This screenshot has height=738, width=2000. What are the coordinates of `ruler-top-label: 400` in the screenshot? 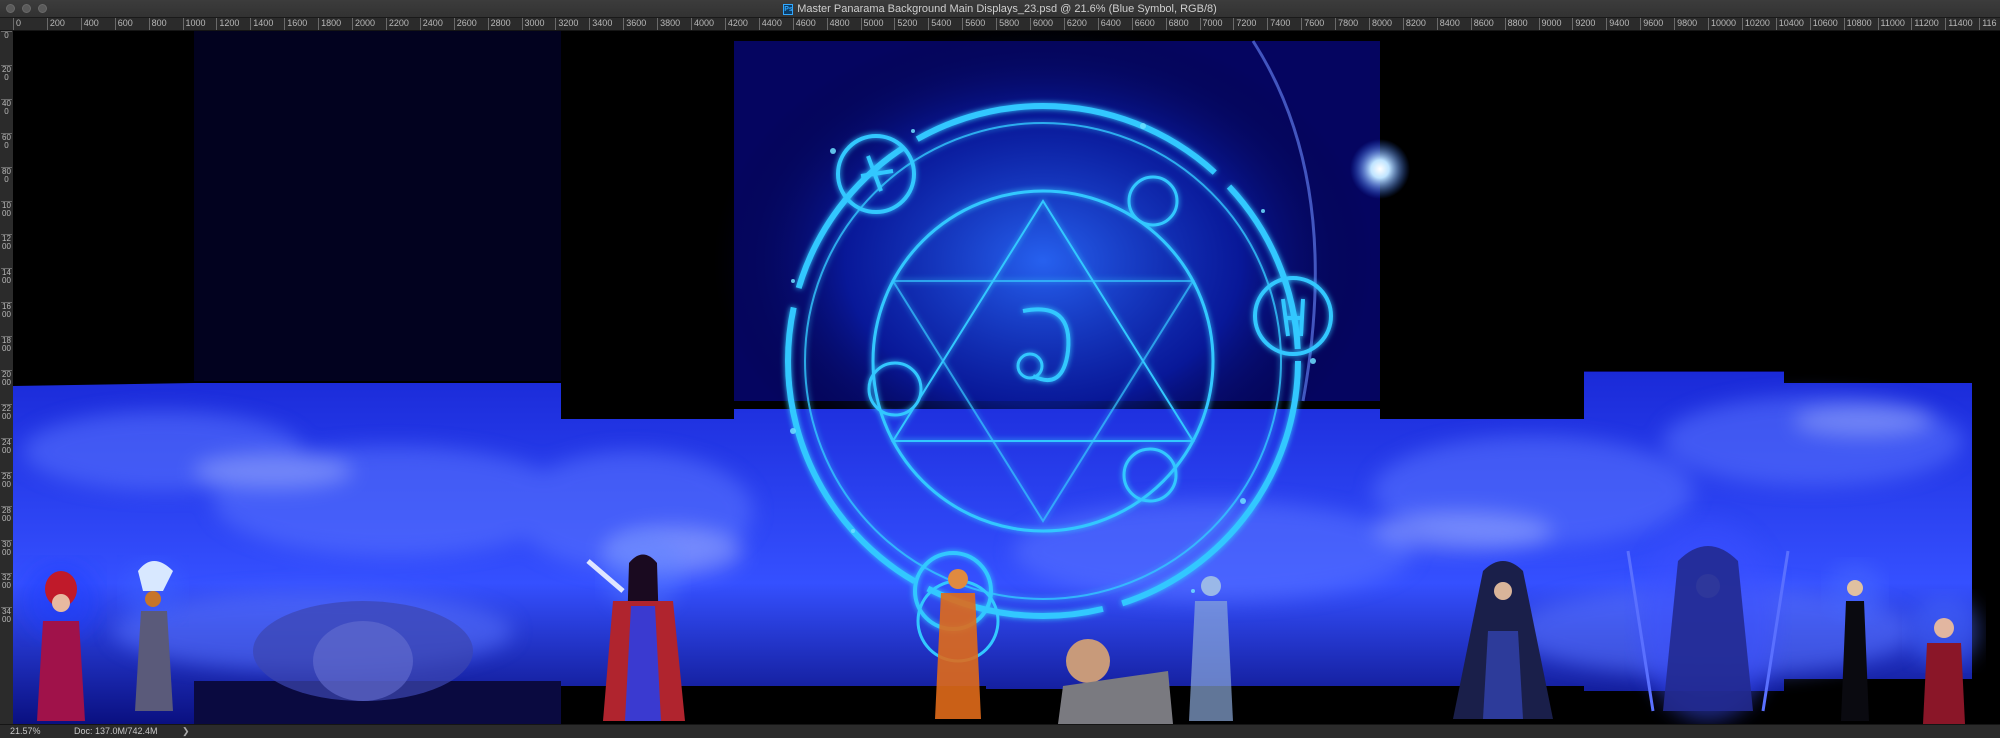 It's located at (89, 24).